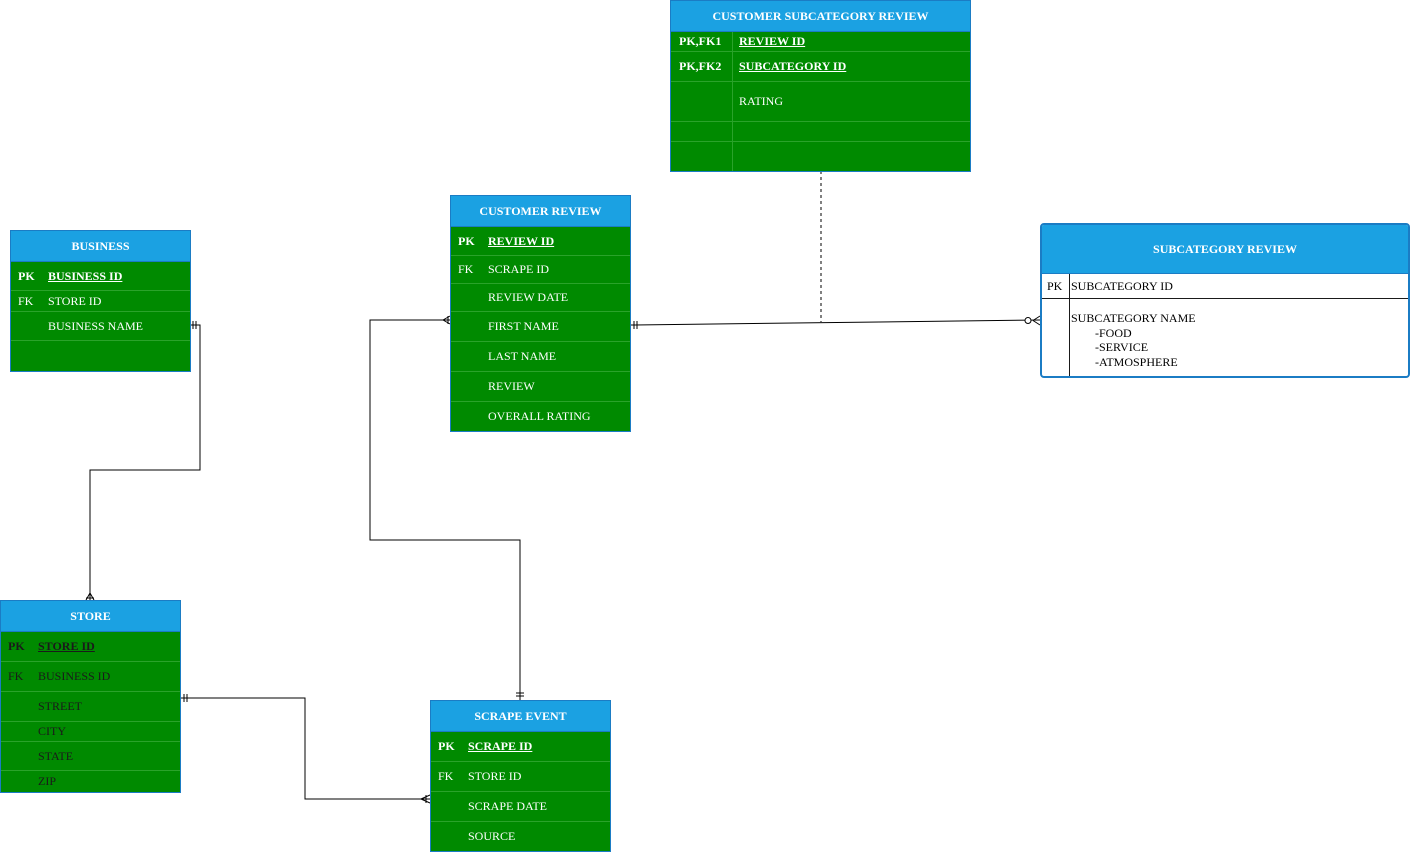 The image size is (1412, 852). I want to click on entity-row: REVIEW, so click(540, 387).